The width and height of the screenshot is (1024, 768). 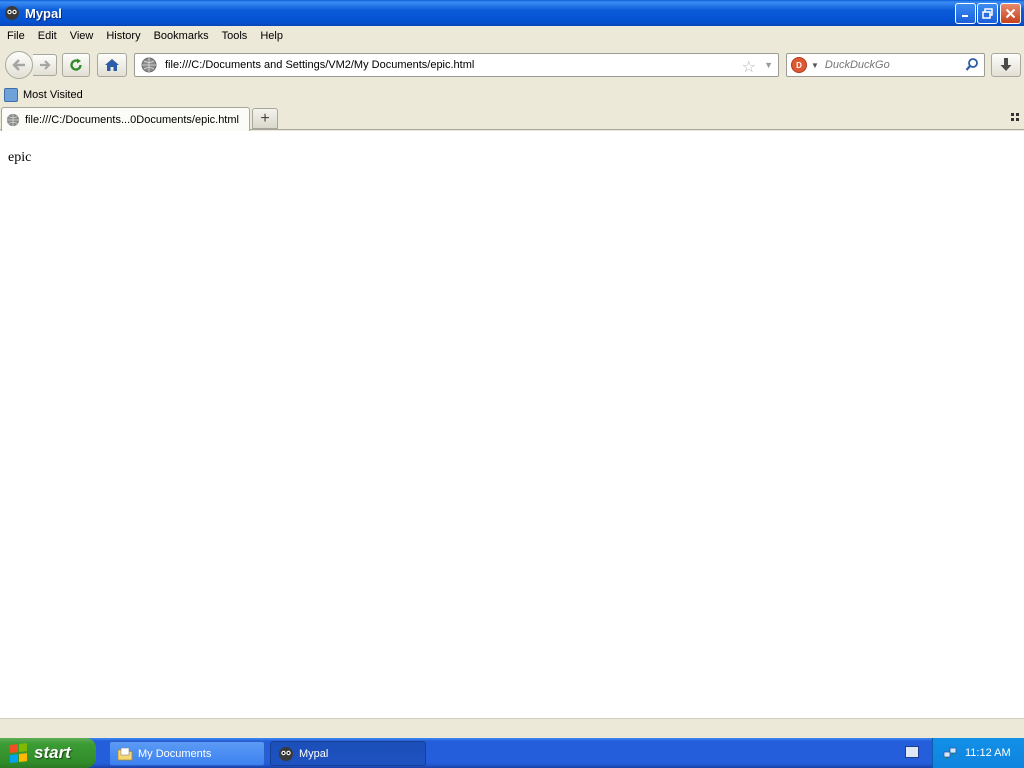 I want to click on duckduckgo-icon: D, so click(x=799, y=65).